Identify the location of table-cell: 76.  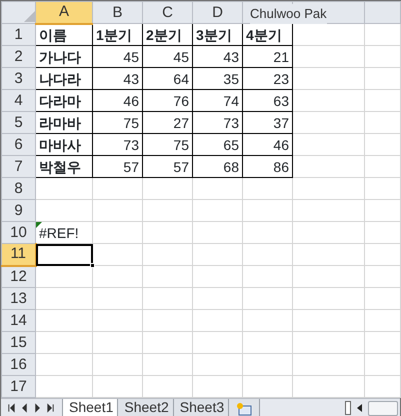
(167, 101).